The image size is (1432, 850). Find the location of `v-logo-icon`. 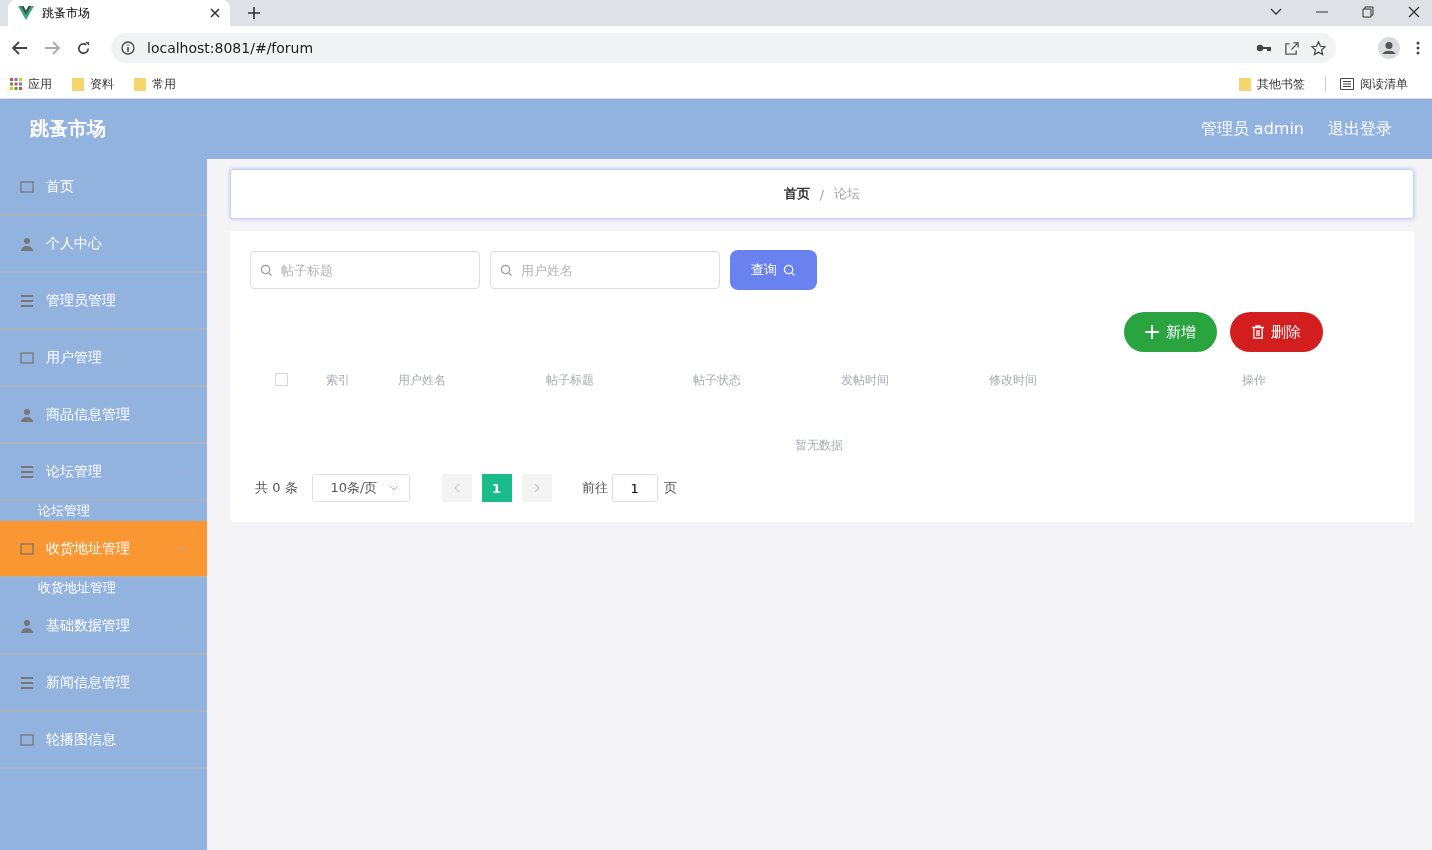

v-logo-icon is located at coordinates (26, 13).